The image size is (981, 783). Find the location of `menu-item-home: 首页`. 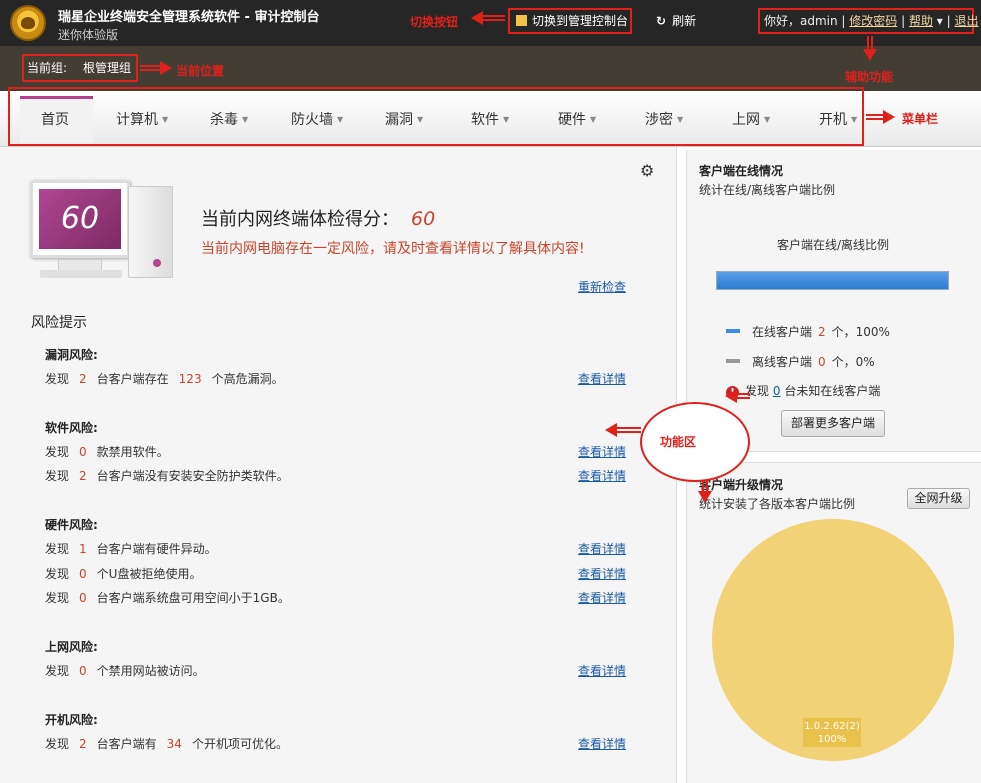

menu-item-home: 首页 is located at coordinates (55, 119).